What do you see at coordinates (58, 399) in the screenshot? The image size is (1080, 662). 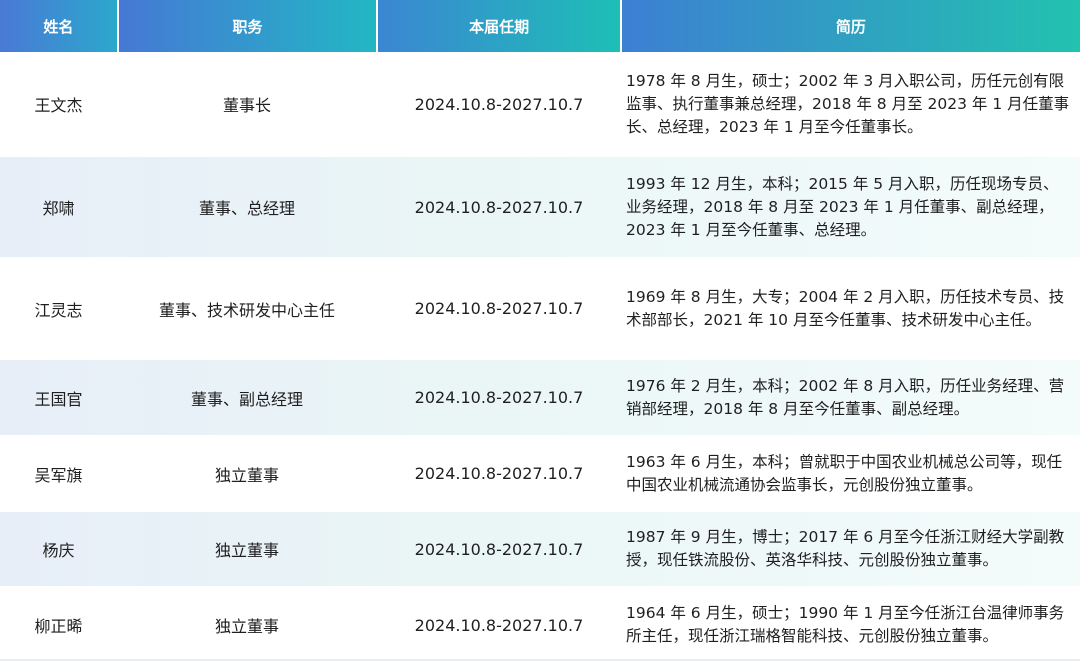 I see `cell-name: 王国官` at bounding box center [58, 399].